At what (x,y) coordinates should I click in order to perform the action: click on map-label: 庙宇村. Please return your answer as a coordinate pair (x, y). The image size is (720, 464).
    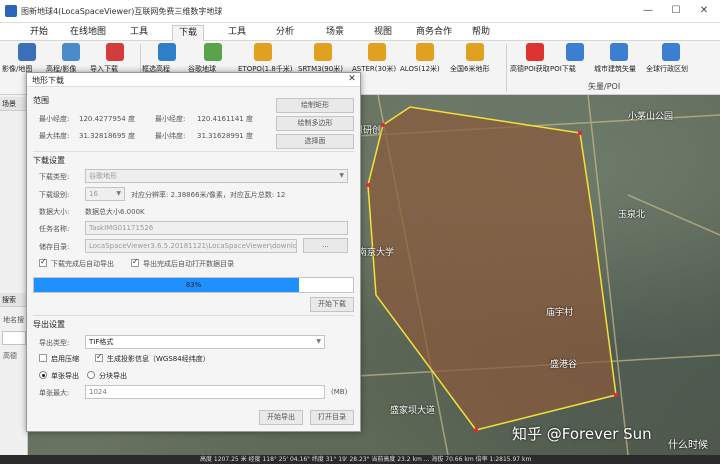
    Looking at the image, I should click on (560, 313).